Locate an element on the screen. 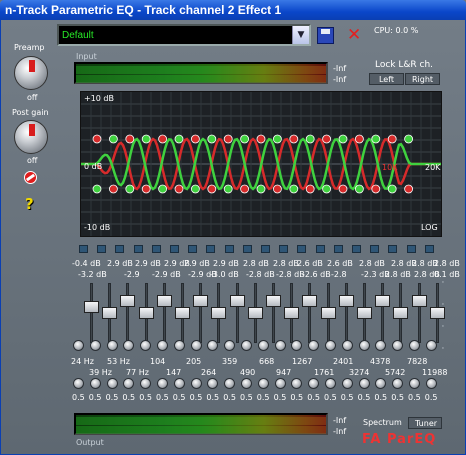 The image size is (466, 455). bypass-icon is located at coordinates (30, 177).